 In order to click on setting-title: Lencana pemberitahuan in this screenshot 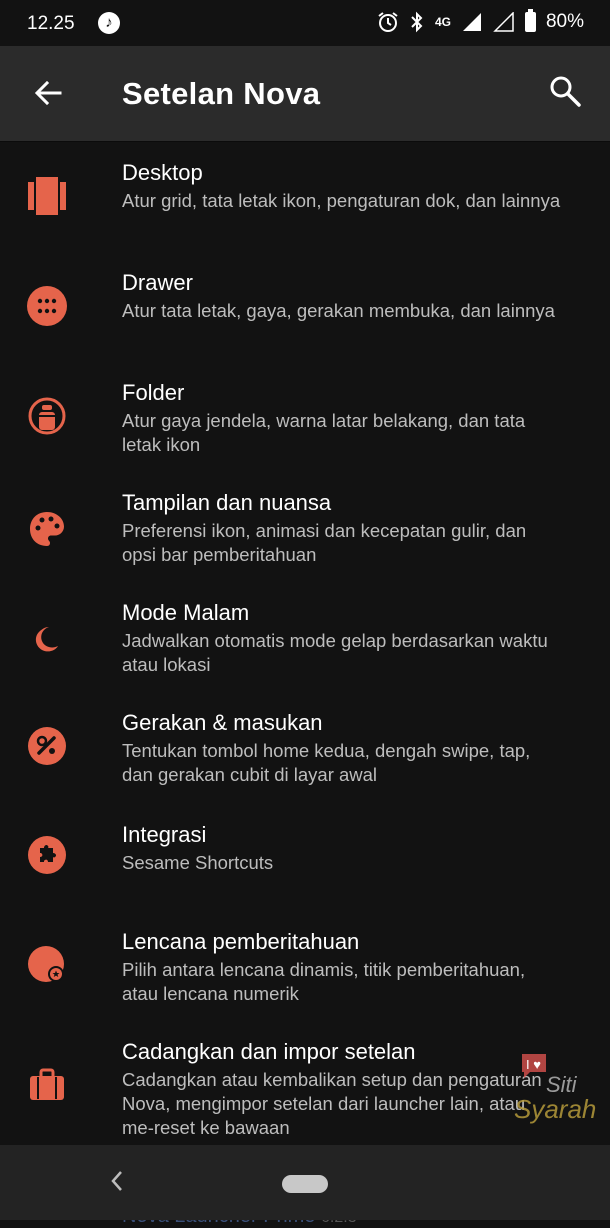, I will do `click(241, 941)`.